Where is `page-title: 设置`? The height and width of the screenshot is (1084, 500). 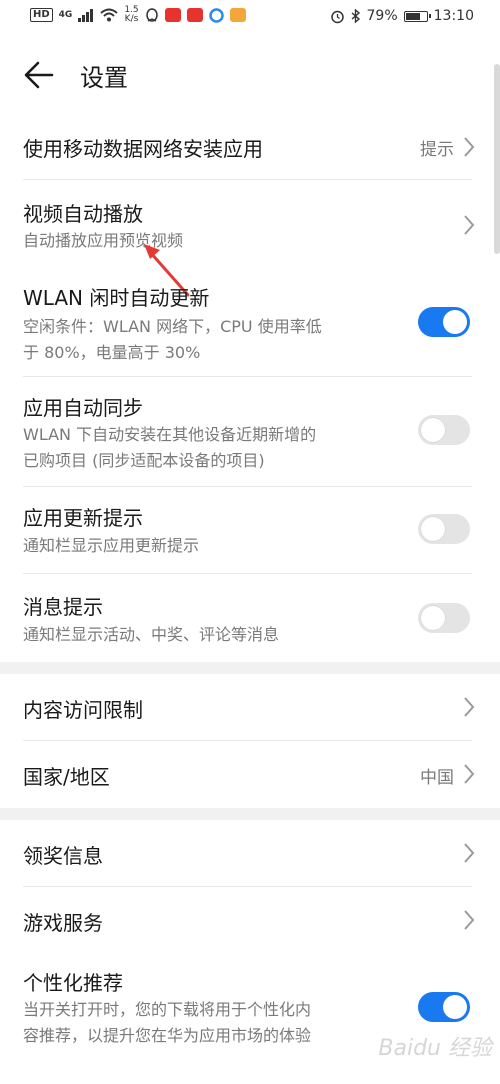 page-title: 设置 is located at coordinates (104, 78).